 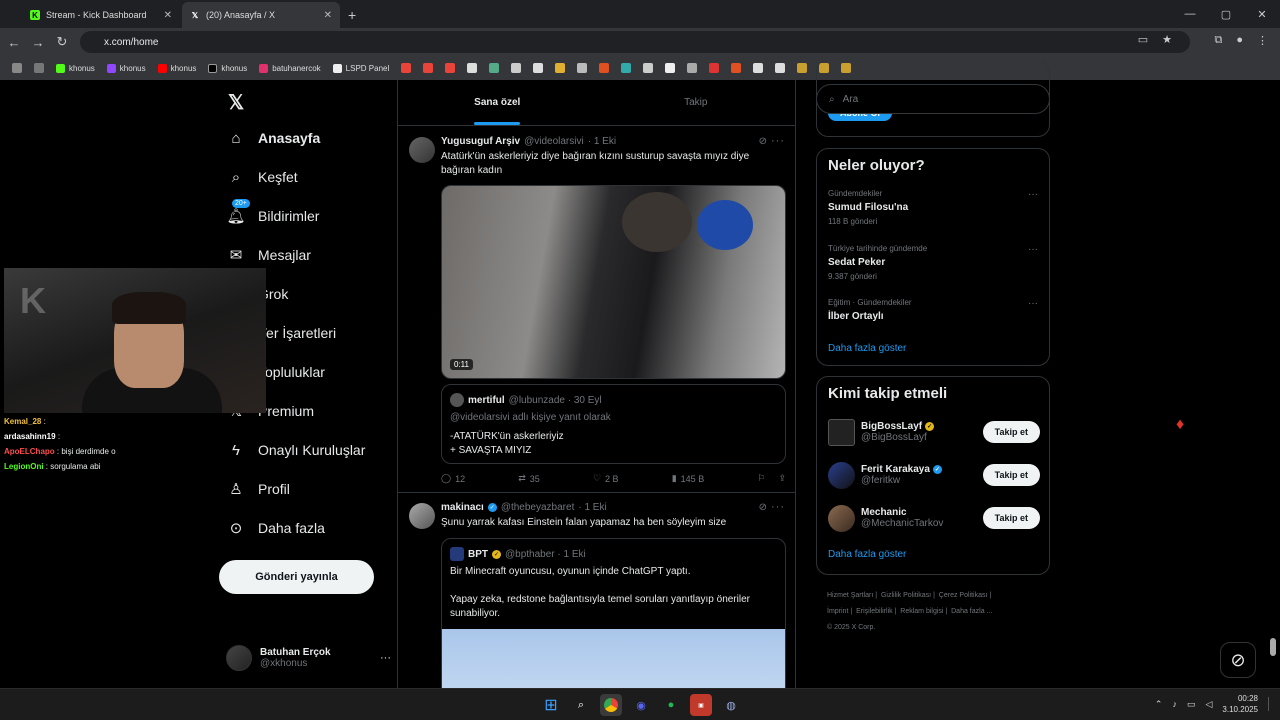 What do you see at coordinates (731, 705) in the screenshot?
I see `steam-icon: ◍` at bounding box center [731, 705].